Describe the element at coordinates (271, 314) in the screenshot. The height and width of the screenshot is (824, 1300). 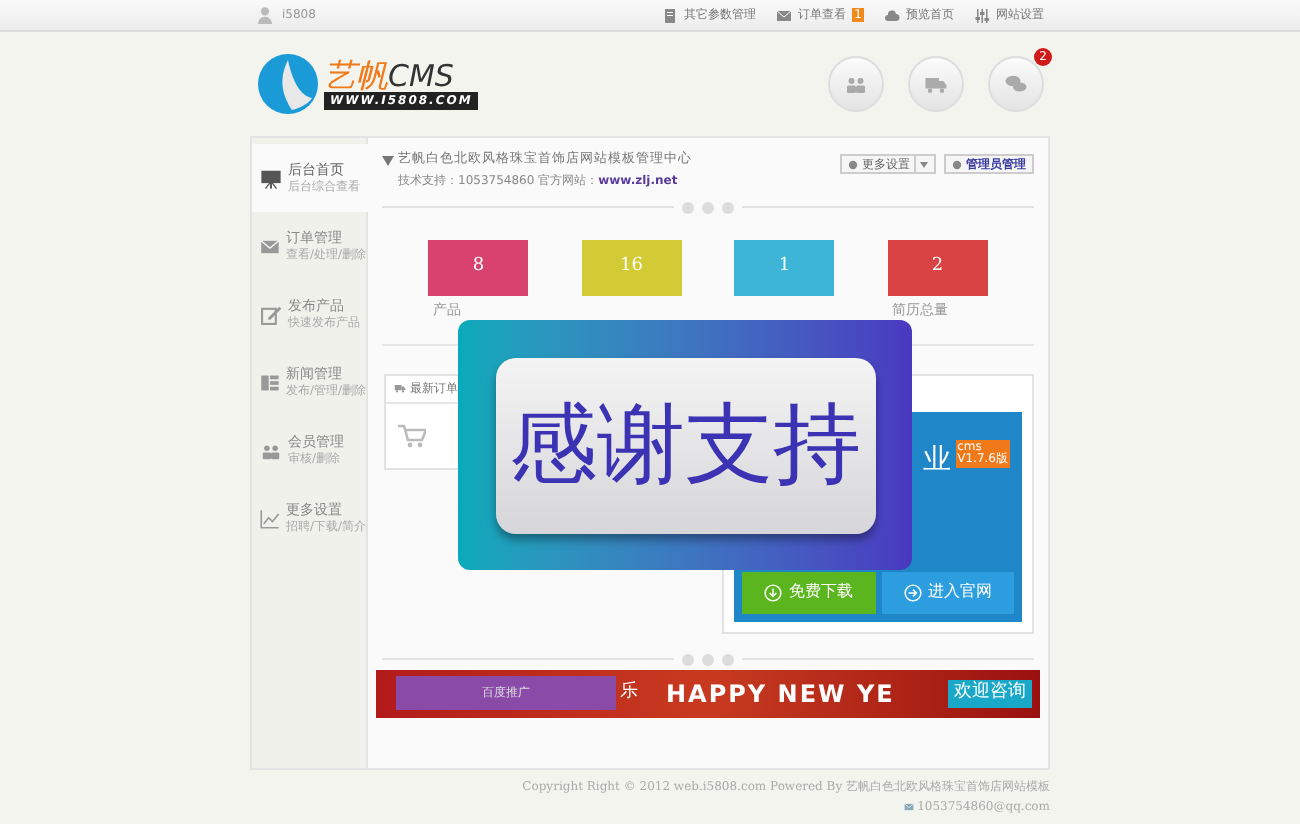
I see `edit-icon` at that location.